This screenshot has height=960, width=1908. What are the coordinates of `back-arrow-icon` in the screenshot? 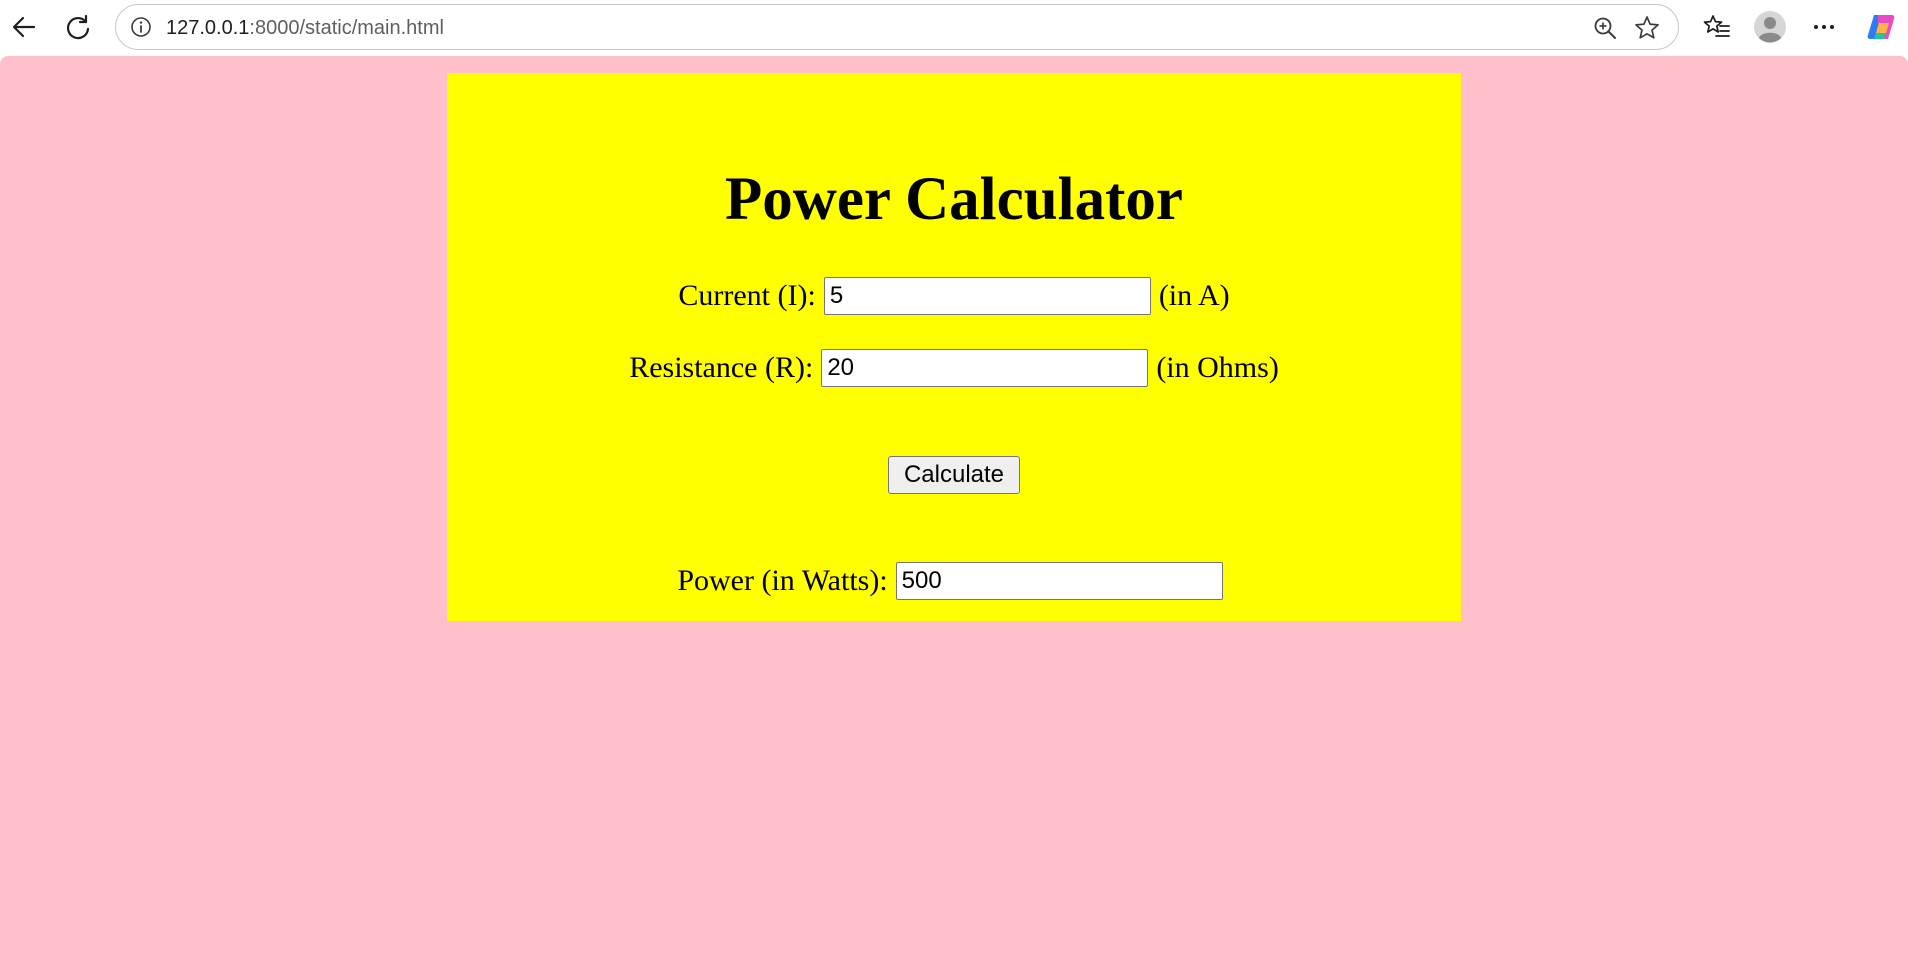 It's located at (24, 27).